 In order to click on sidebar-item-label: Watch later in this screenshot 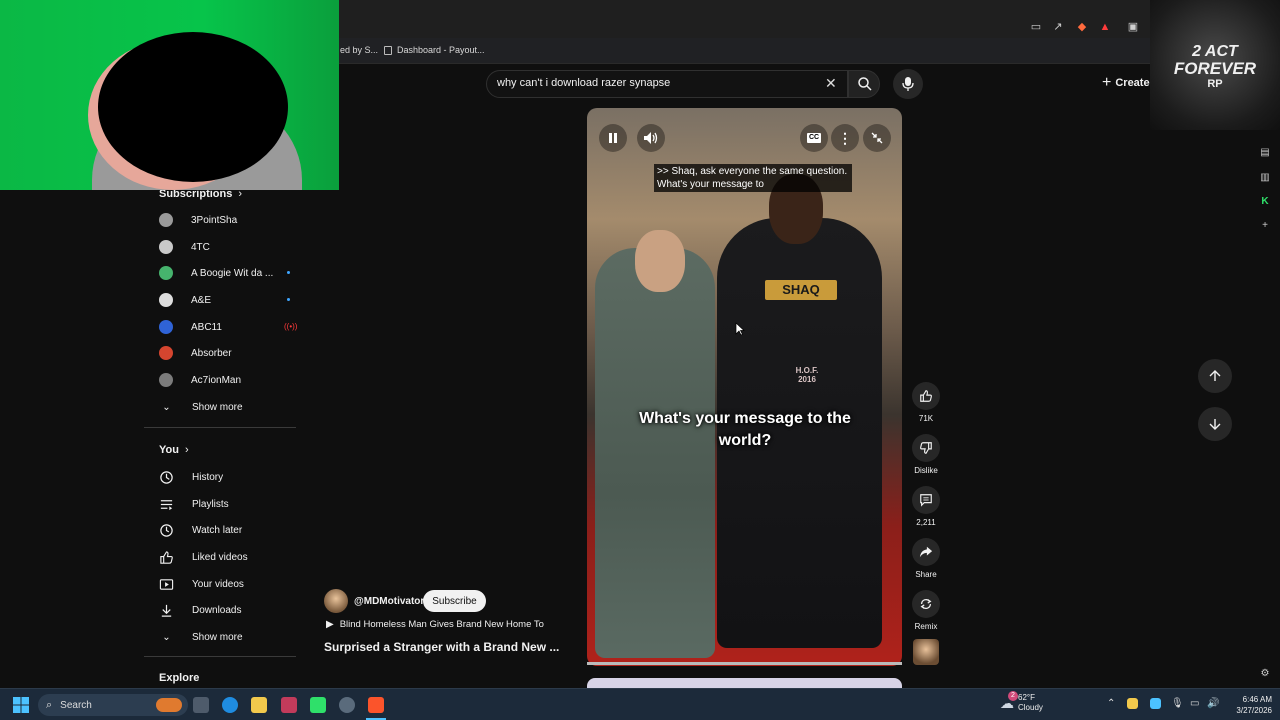, I will do `click(217, 530)`.